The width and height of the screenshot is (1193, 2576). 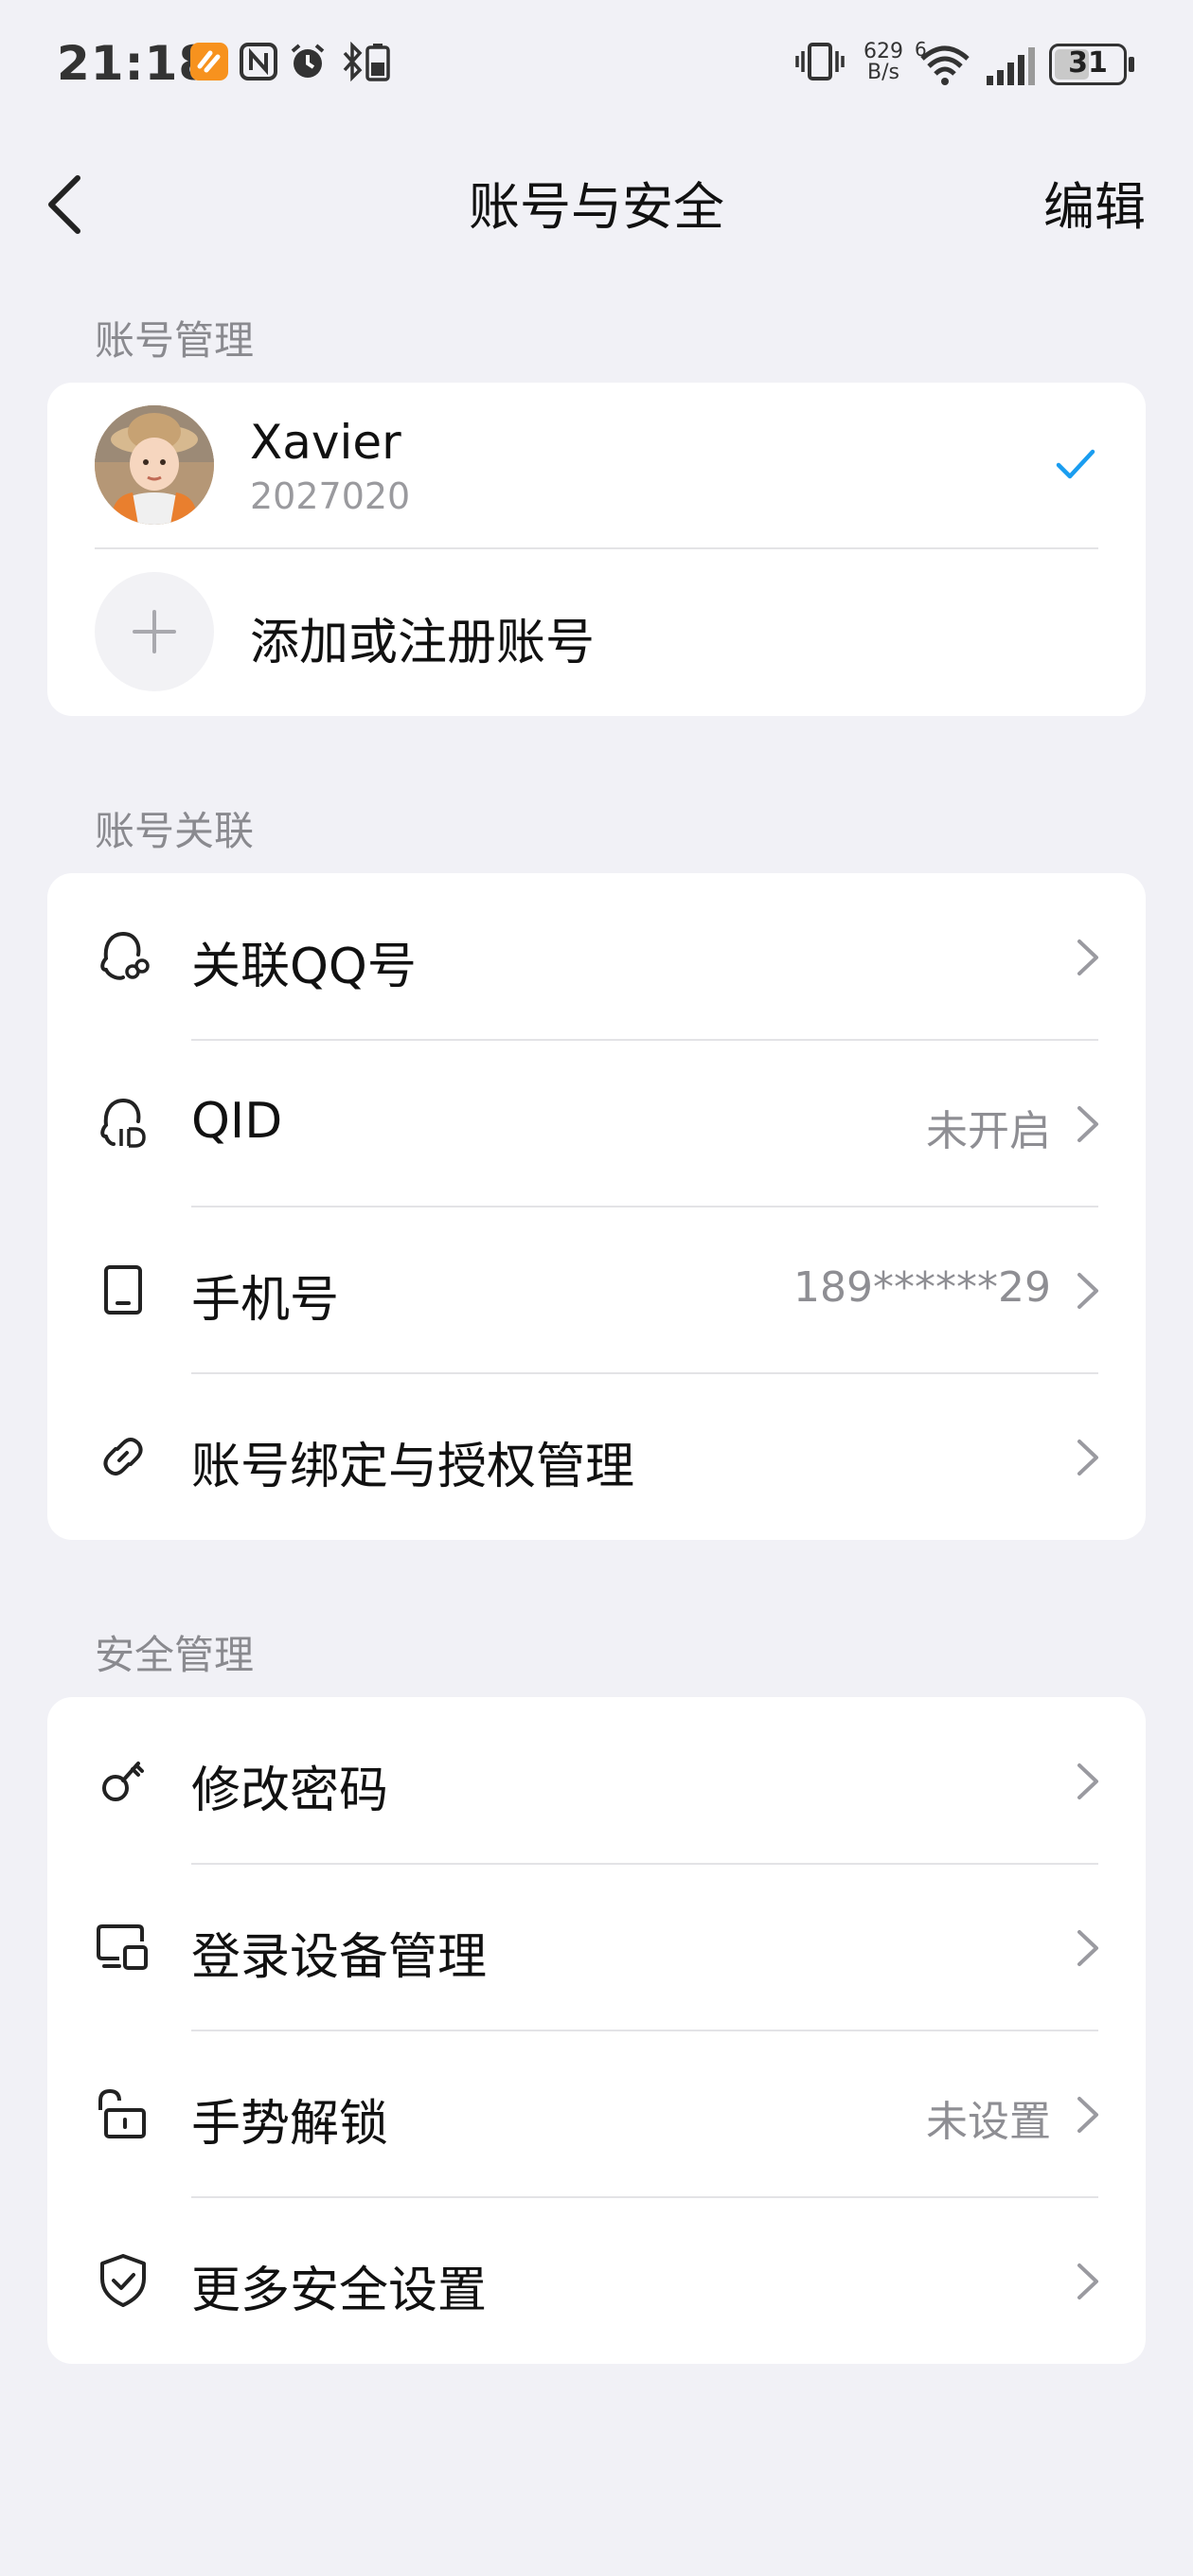 I want to click on plus-icon, so click(x=154, y=631).